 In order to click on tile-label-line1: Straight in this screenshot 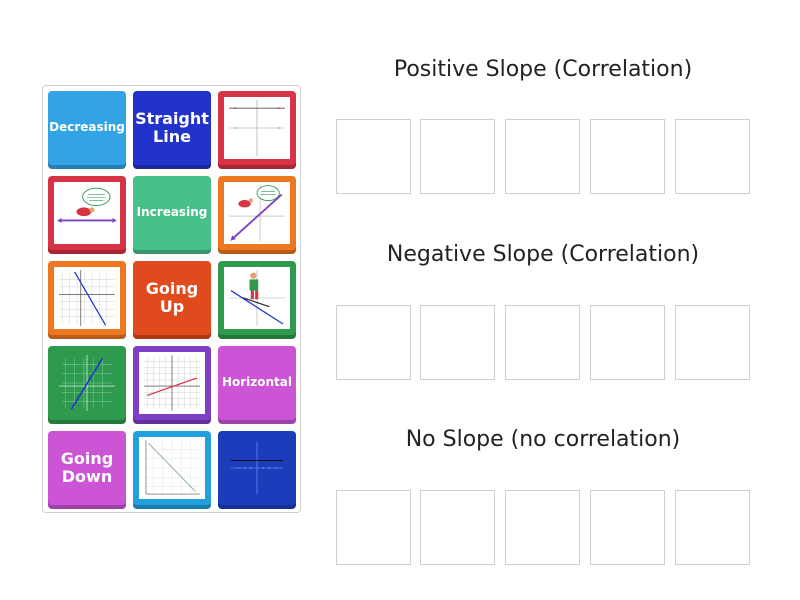, I will do `click(172, 119)`.